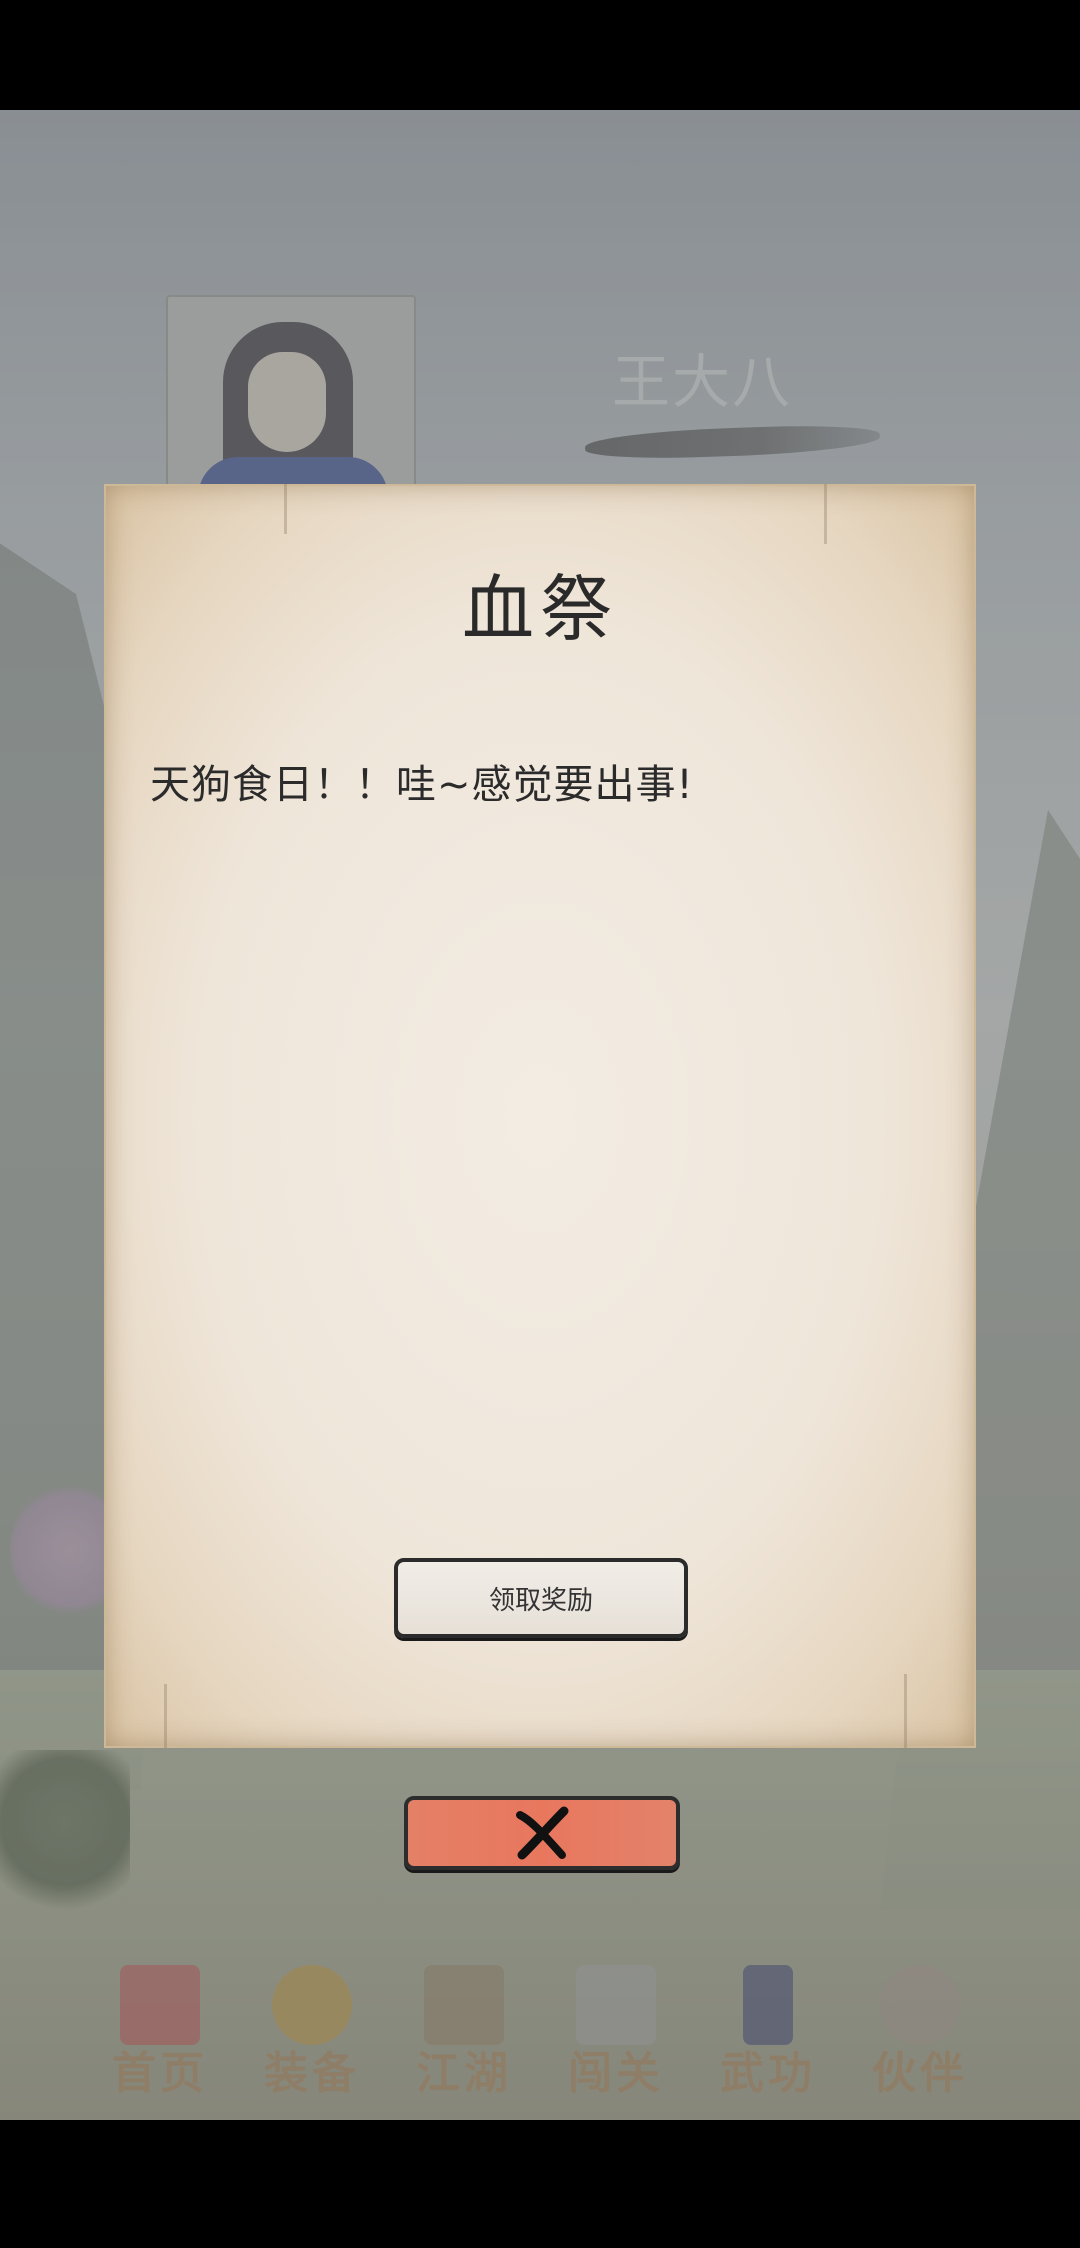  Describe the element at coordinates (422, 785) in the screenshot. I see `dialog-message: 天狗食日！！哇~感觉要出事!` at that location.